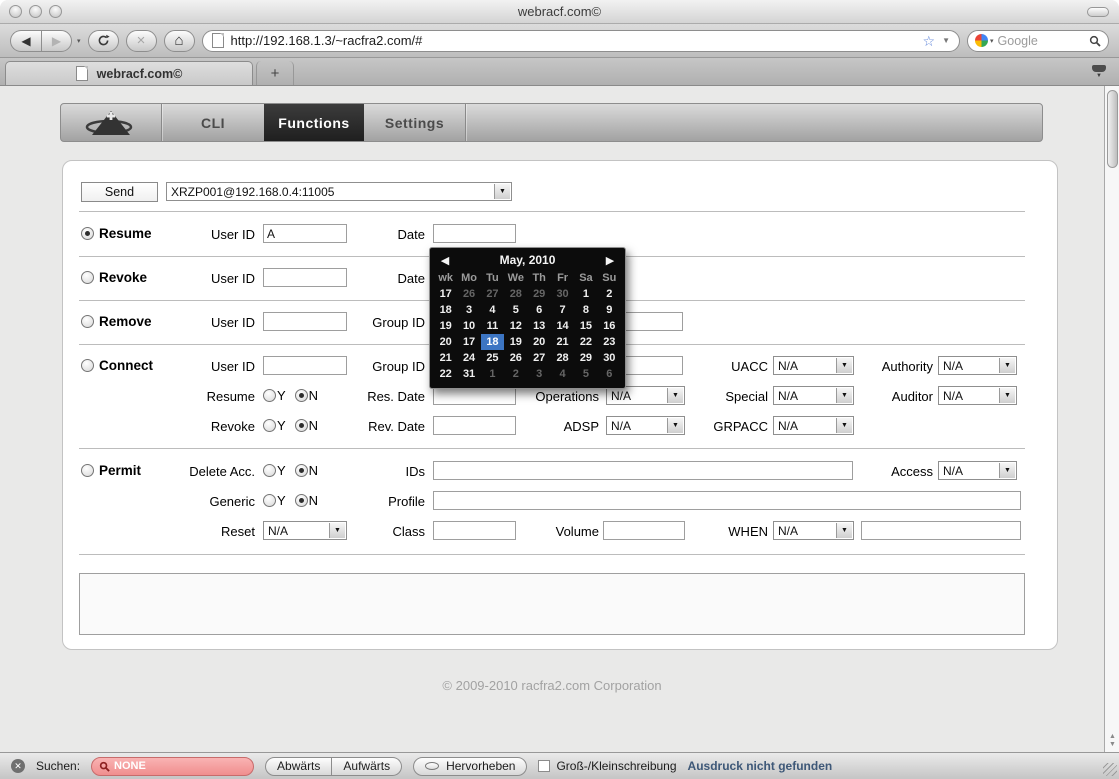 This screenshot has width=1119, height=779. I want to click on scroll-up-icon: ▲, so click(1112, 736).